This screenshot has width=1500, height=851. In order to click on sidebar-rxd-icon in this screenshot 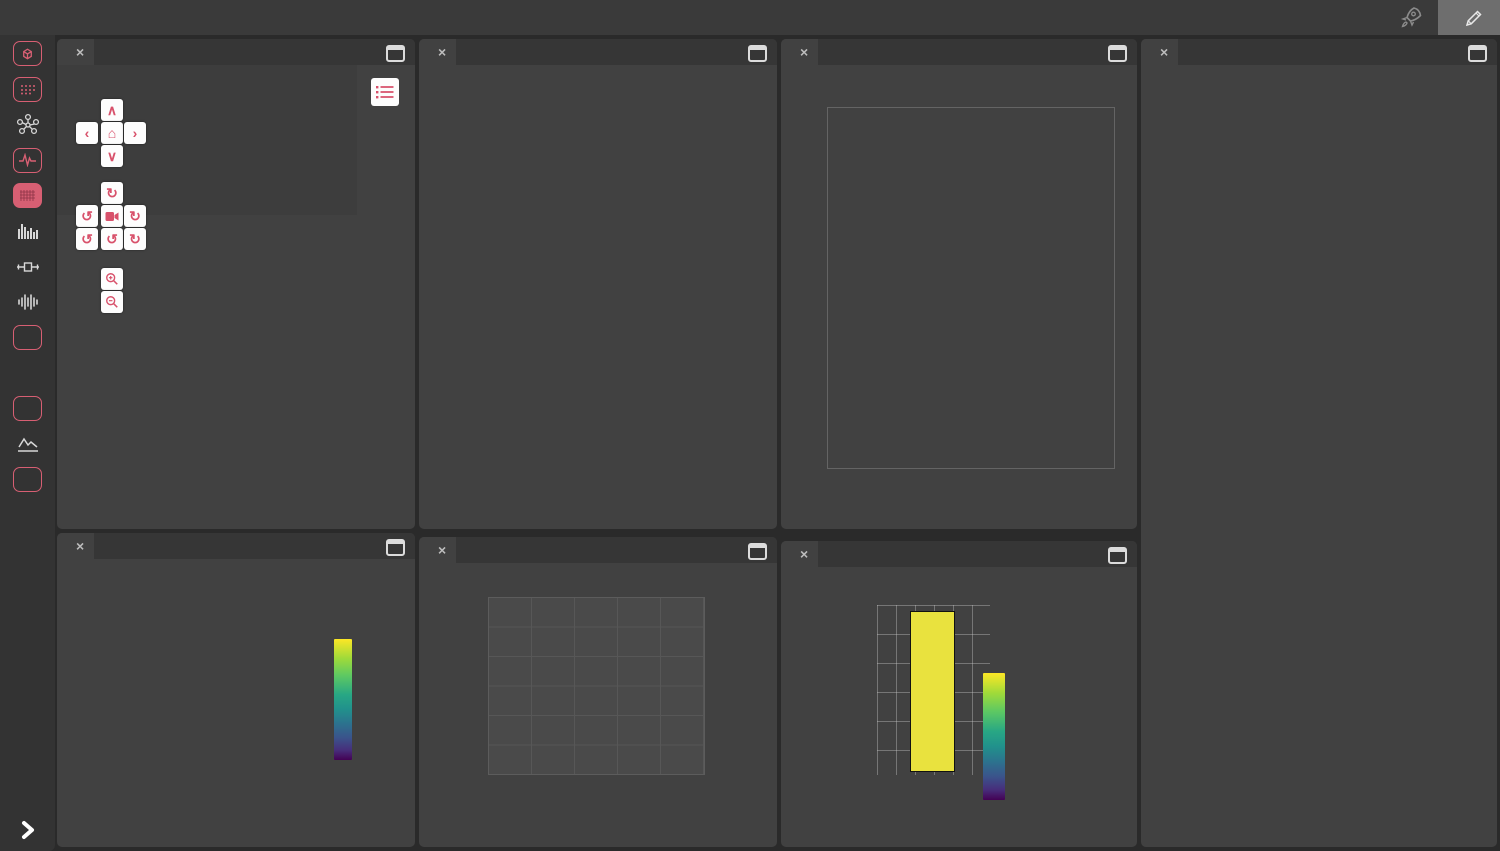, I will do `click(28, 480)`.